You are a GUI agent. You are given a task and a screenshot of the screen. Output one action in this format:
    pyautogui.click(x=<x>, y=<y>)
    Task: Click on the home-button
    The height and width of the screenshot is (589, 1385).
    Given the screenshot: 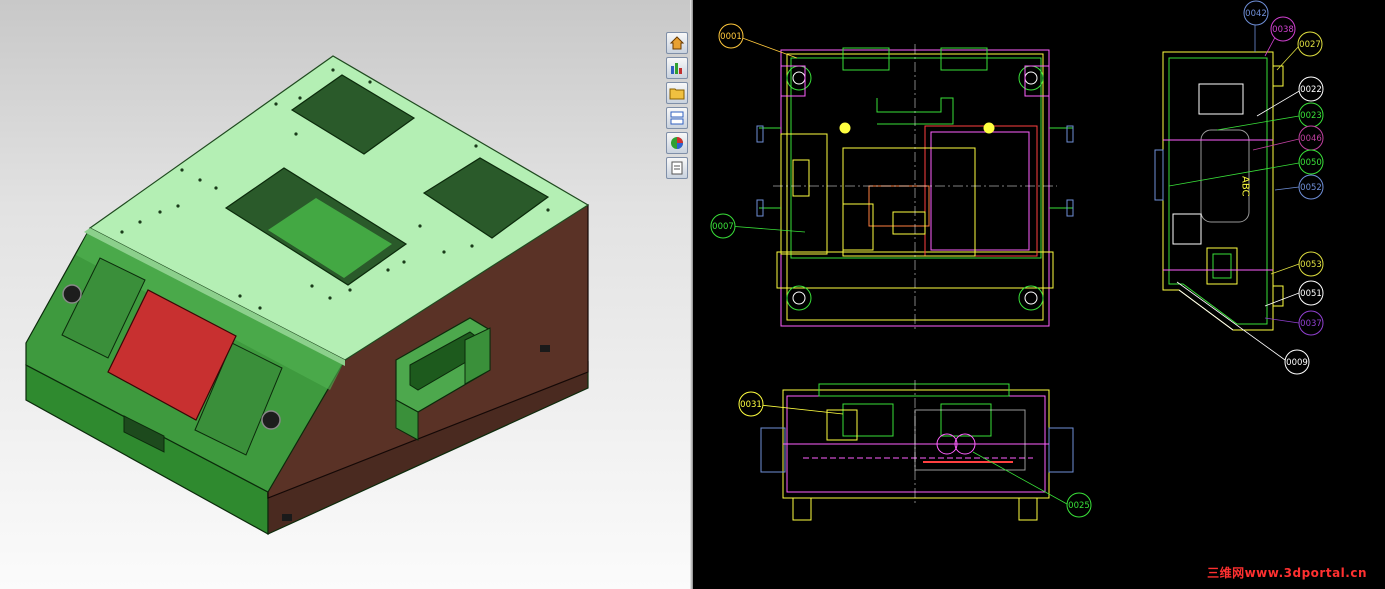 What is the action you would take?
    pyautogui.click(x=677, y=43)
    